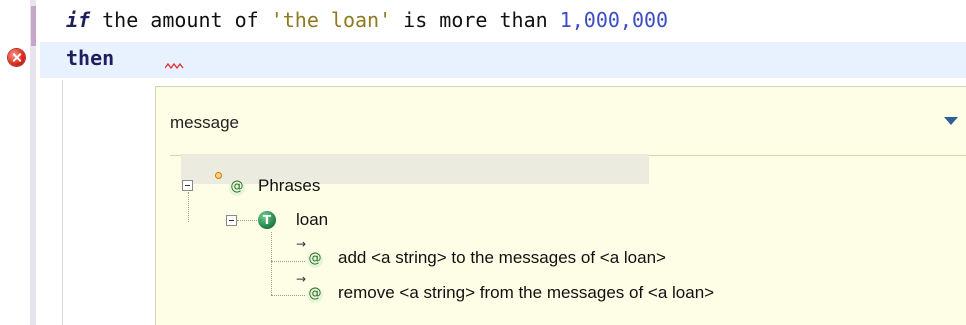  I want to click on keyword-if: if, so click(78, 20).